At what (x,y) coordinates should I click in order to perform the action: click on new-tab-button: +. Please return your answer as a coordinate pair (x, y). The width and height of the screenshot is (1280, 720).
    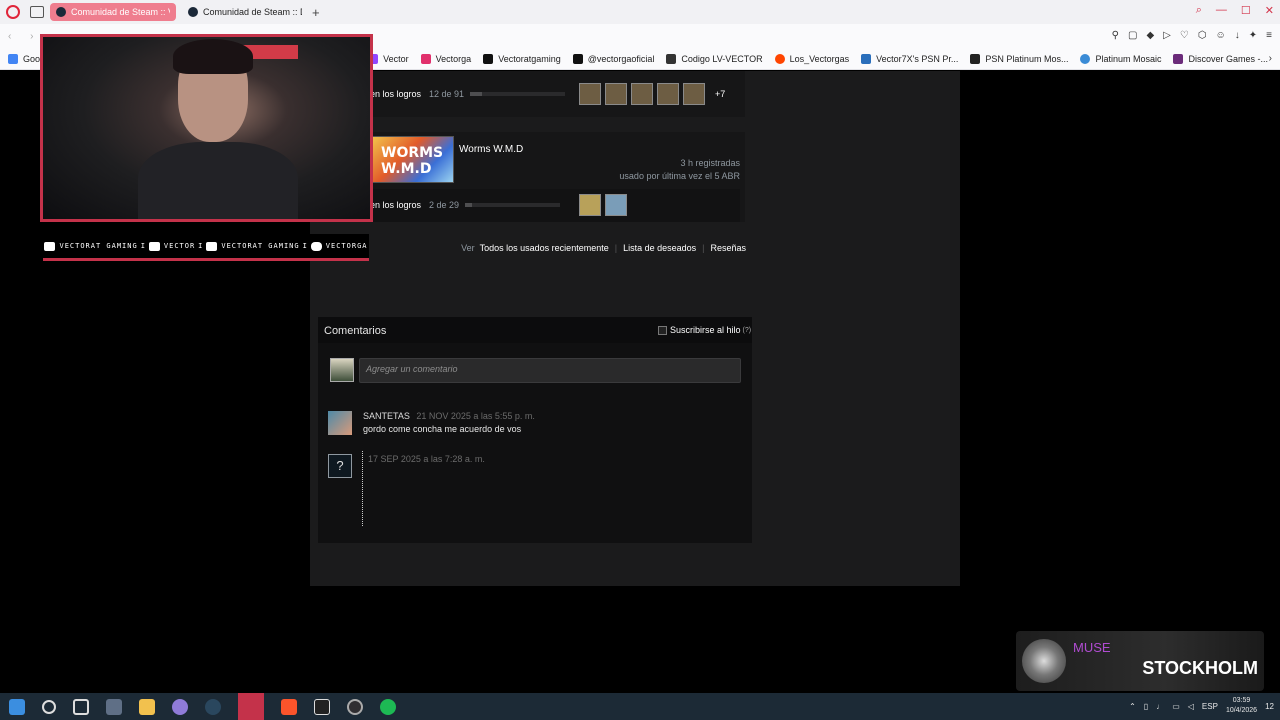
    Looking at the image, I should click on (316, 12).